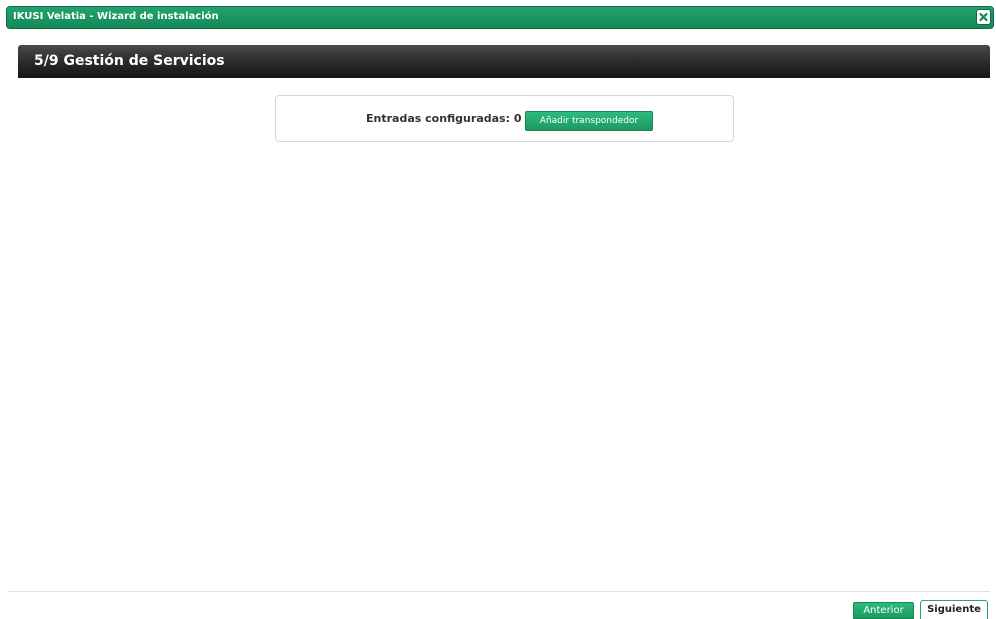  What do you see at coordinates (500, 17) in the screenshot?
I see `title-bar: IKUSI Velatia - Wizard de instalación` at bounding box center [500, 17].